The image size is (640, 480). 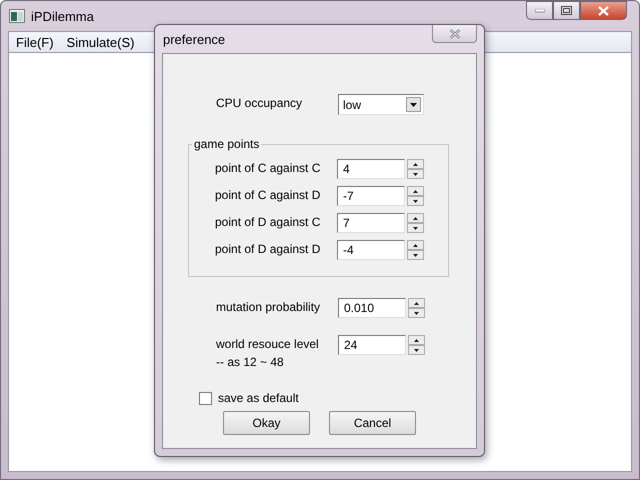 I want to click on app-icon, so click(x=17, y=16).